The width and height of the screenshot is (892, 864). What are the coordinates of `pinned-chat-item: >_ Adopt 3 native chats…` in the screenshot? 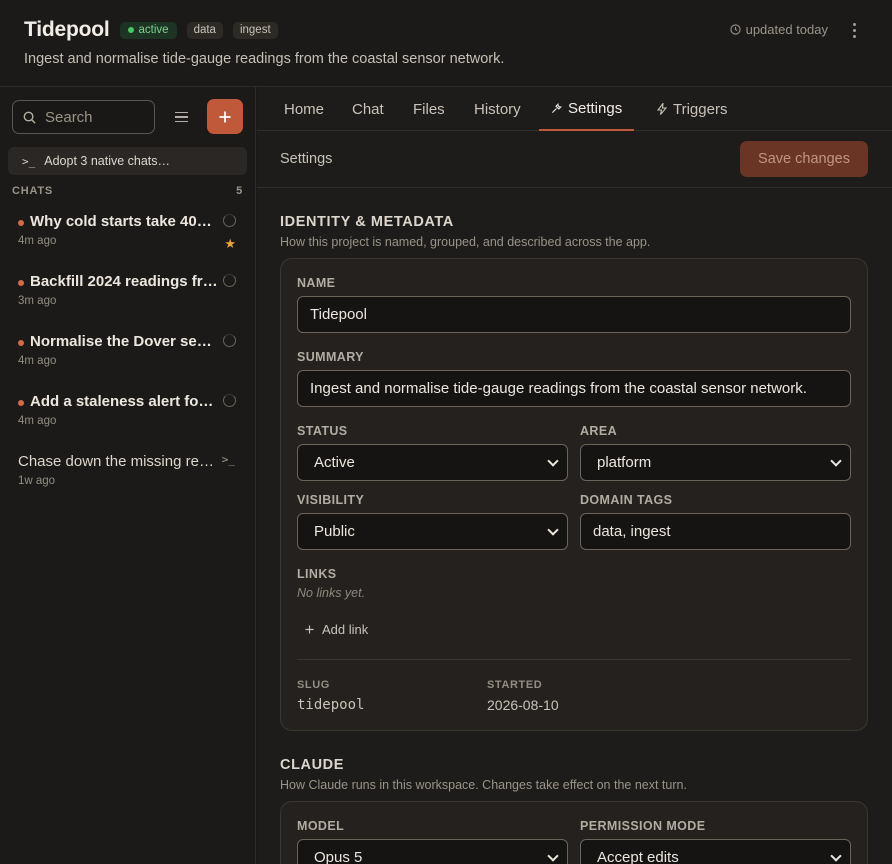 It's located at (127, 161).